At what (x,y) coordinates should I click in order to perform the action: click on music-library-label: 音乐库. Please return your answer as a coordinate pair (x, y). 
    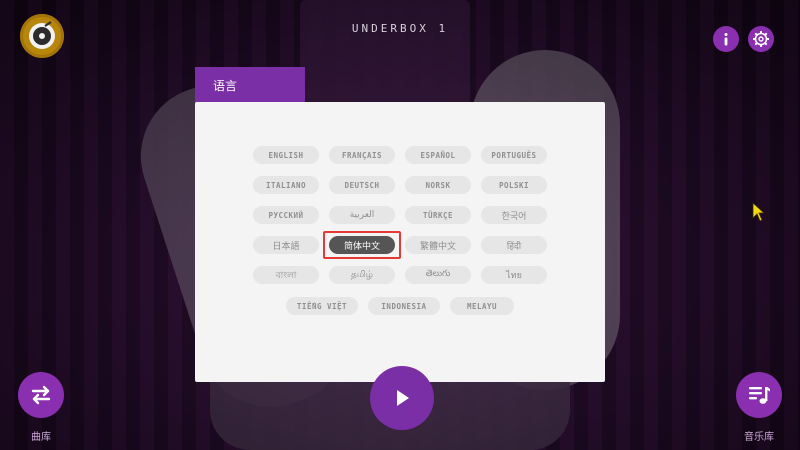
    Looking at the image, I should click on (759, 437).